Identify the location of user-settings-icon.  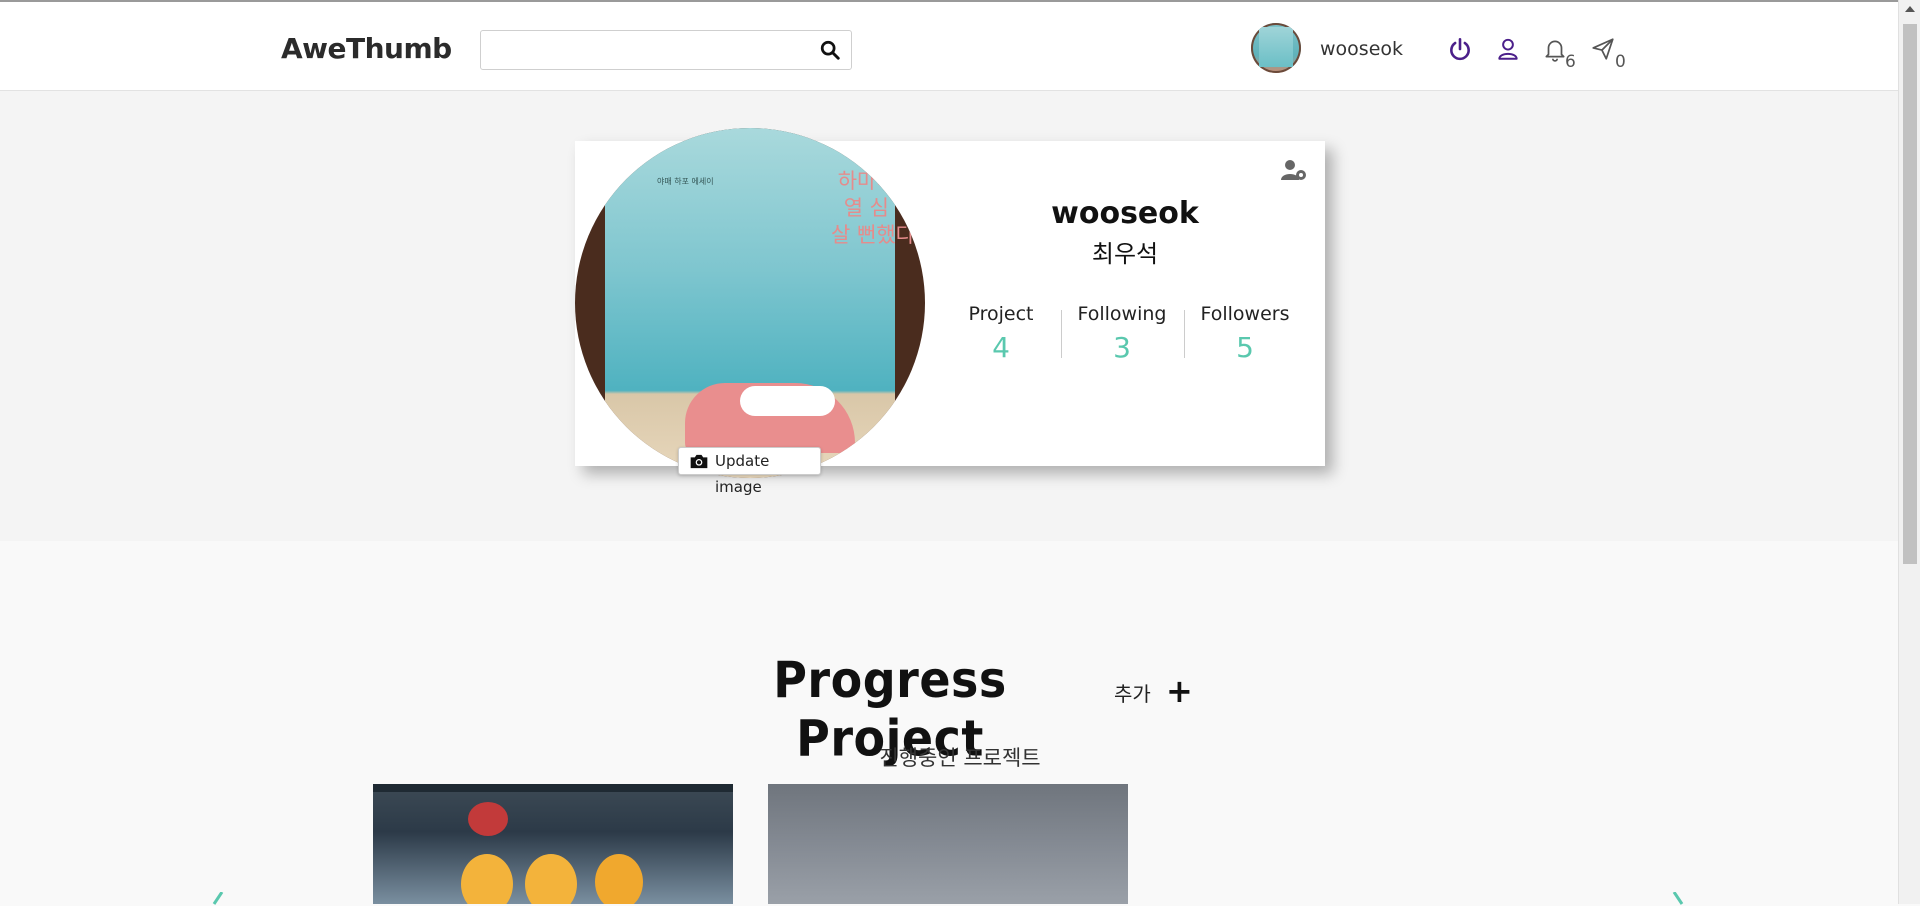
(1294, 170).